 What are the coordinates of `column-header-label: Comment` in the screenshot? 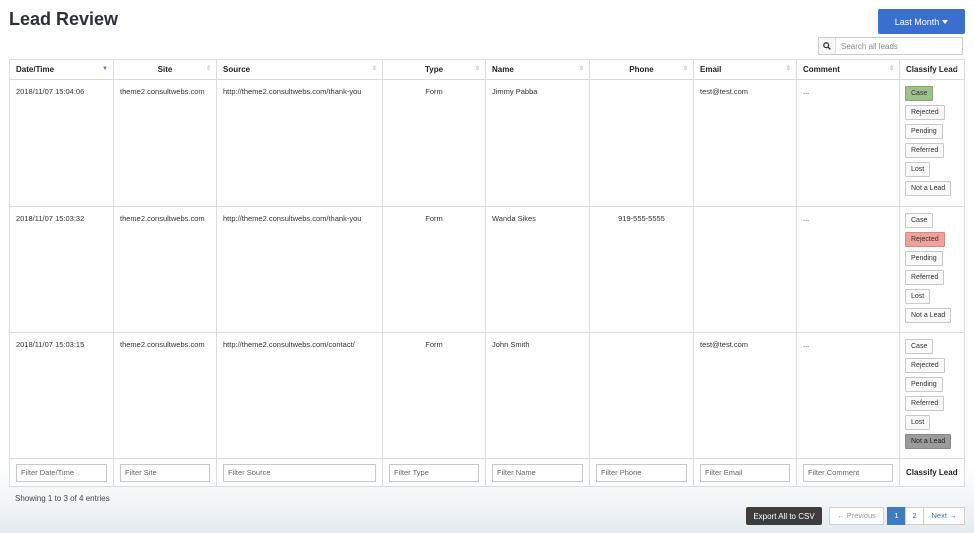 It's located at (821, 69).